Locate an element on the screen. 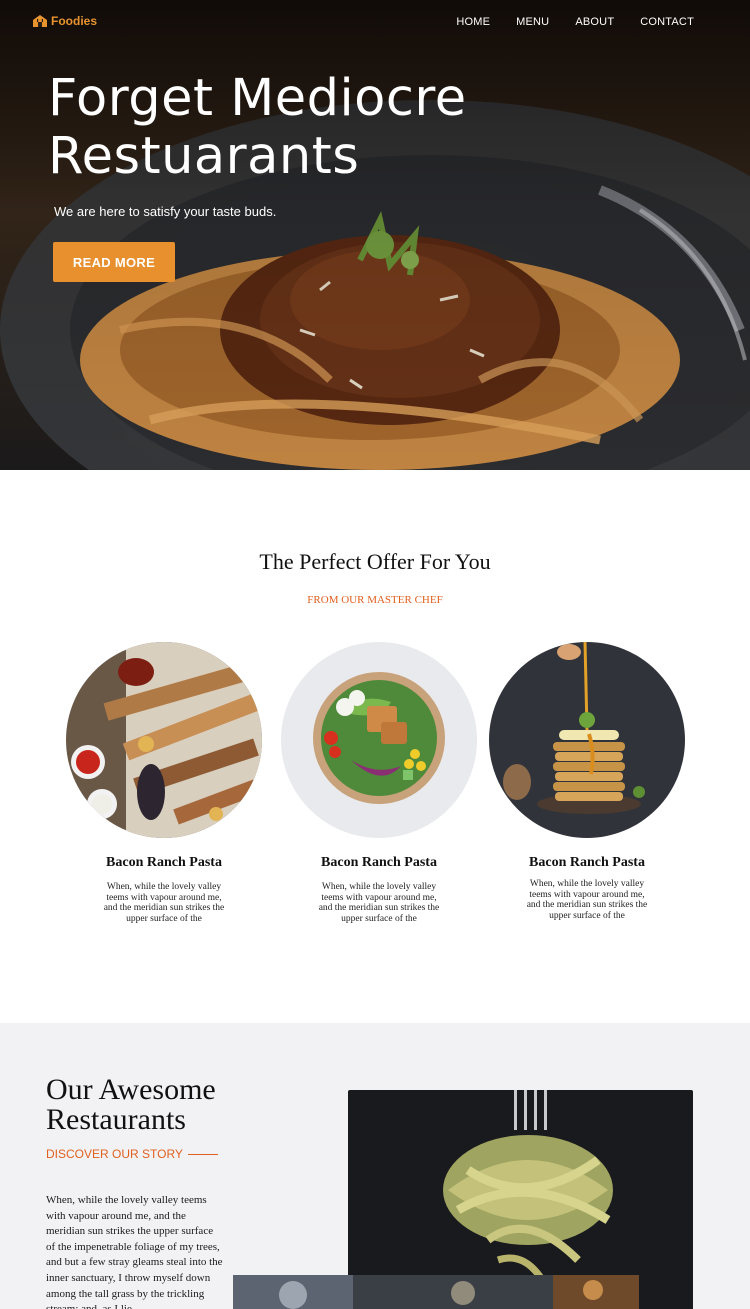 This screenshot has width=750, height=1309. discover-story-link: DISCOVER OUR STORY is located at coordinates (132, 1154).